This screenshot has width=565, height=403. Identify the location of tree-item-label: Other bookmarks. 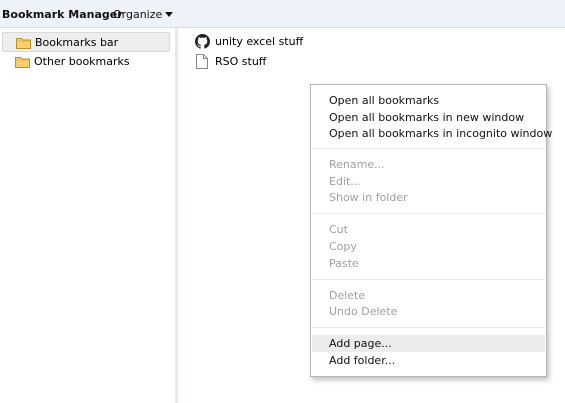
(82, 61).